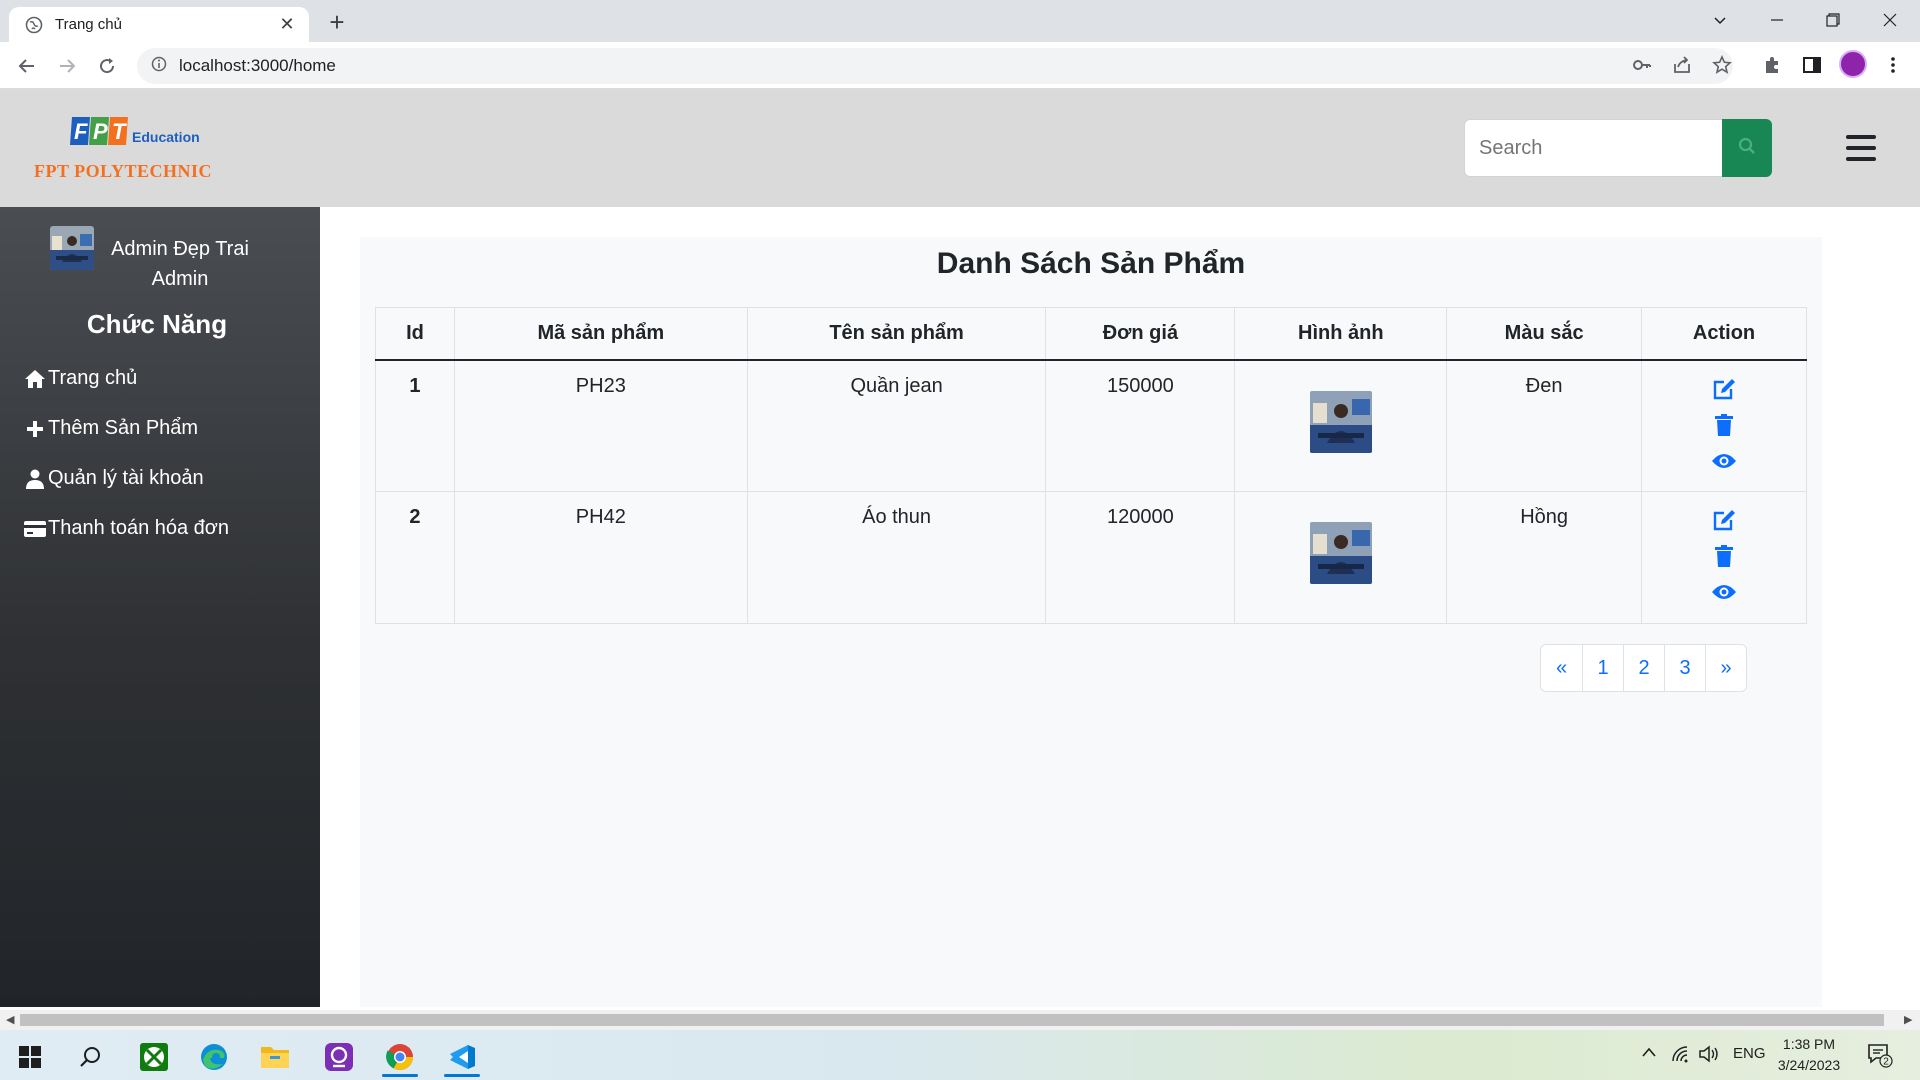  Describe the element at coordinates (1682, 65) in the screenshot. I see `share-icon` at that location.